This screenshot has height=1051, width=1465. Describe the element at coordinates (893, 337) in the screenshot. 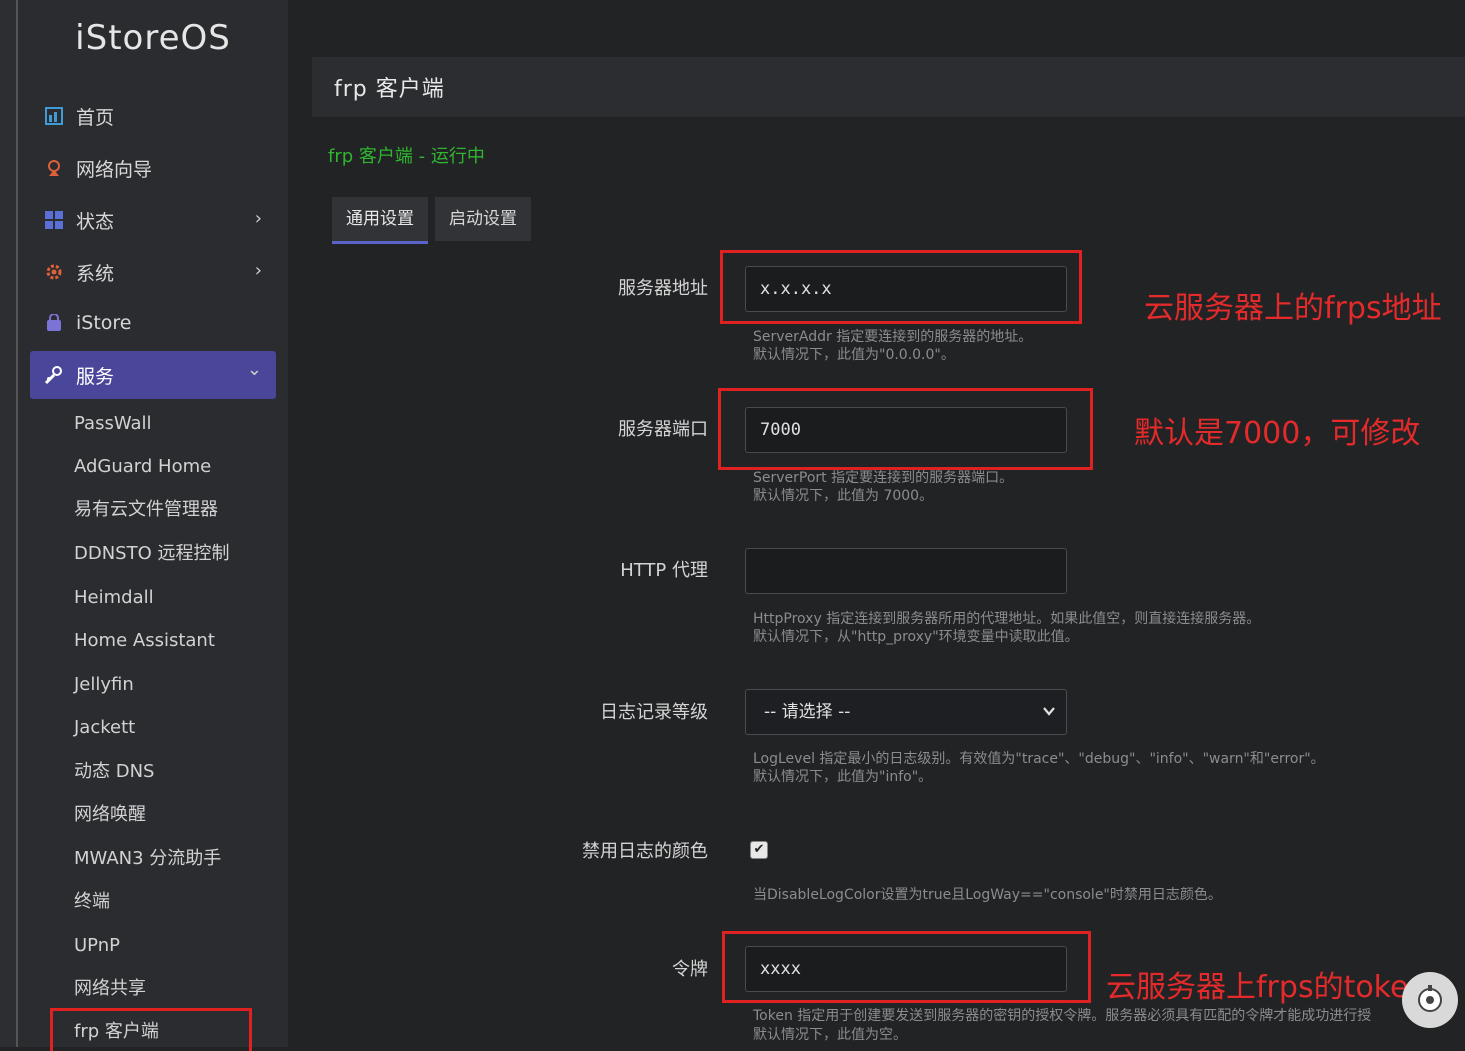

I see `server-addr-hint: ServerAddr 指定要连接到的服务器的地址。` at that location.